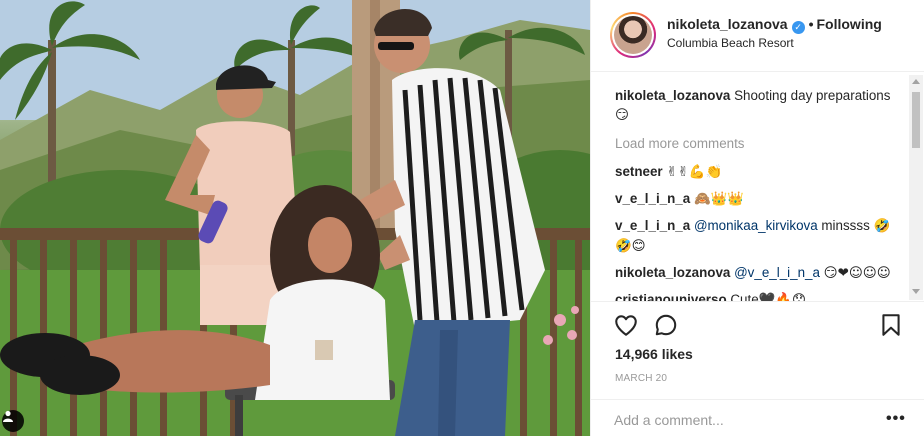  Describe the element at coordinates (641, 378) in the screenshot. I see `post-date: MARCH 20` at that location.